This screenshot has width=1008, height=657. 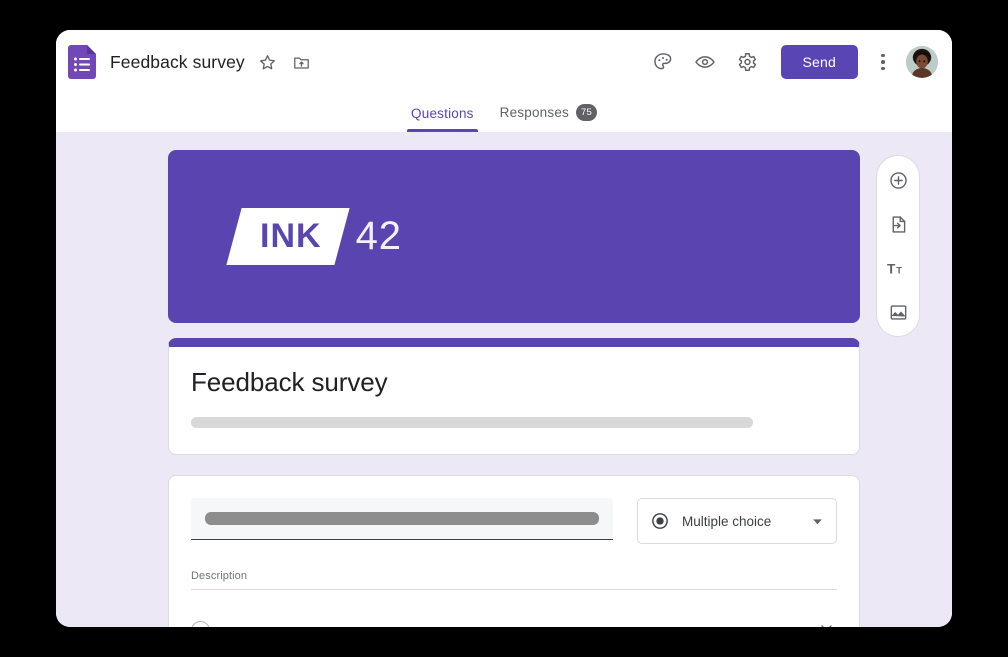 I want to click on tab-responses-label: Responses, so click(x=534, y=112).